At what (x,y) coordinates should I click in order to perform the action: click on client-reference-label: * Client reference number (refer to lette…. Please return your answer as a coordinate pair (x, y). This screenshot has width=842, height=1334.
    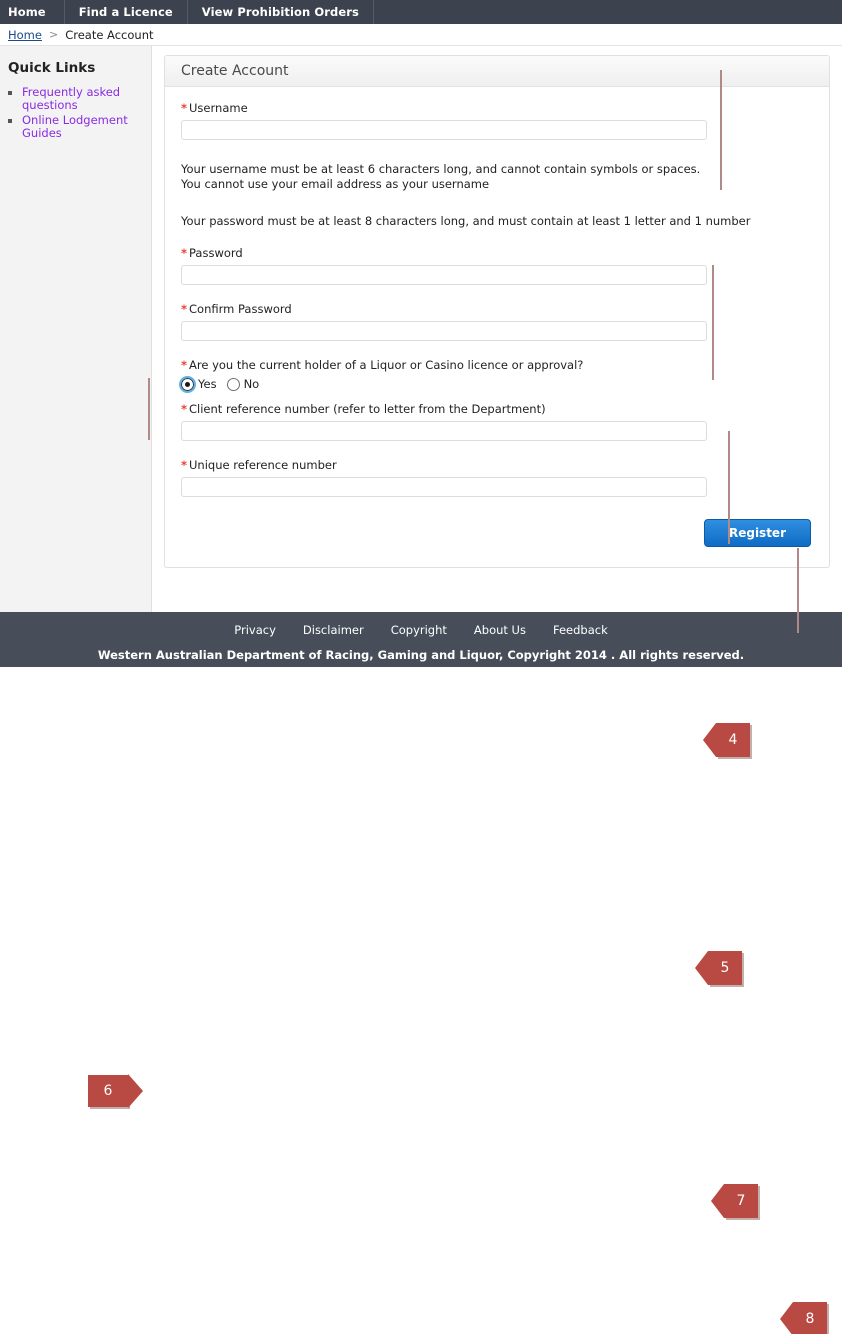
    Looking at the image, I should click on (497, 409).